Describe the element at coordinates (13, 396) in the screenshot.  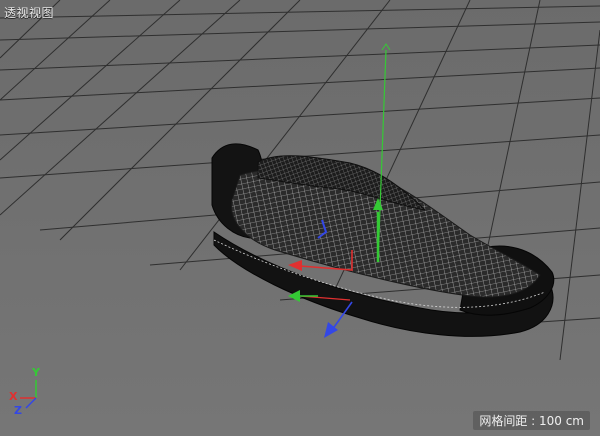
I see `view-axis-x-label: X` at that location.